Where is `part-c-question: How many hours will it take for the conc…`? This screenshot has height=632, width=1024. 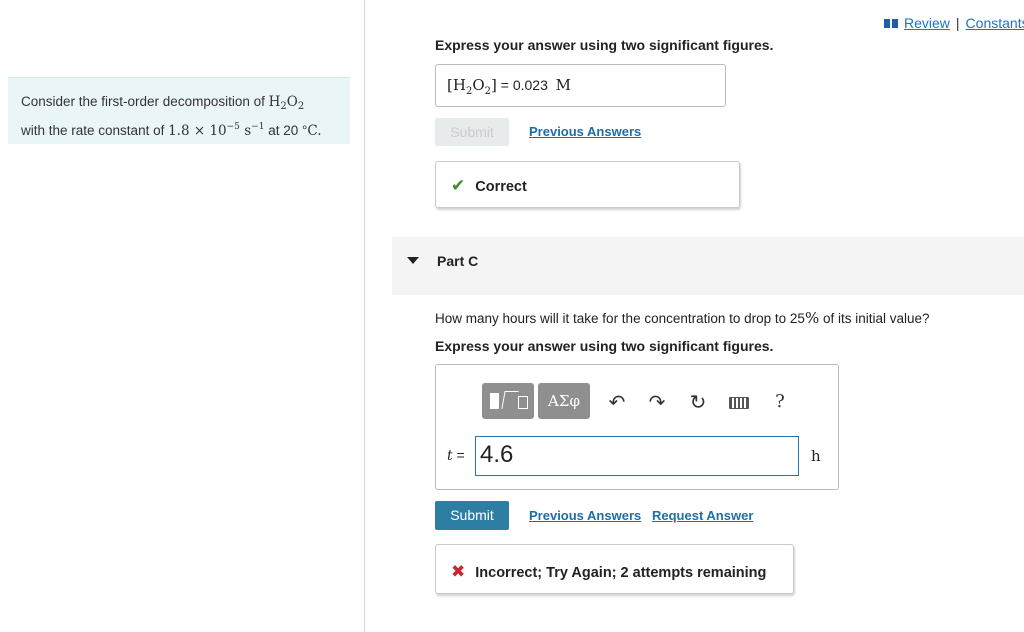 part-c-question: How many hours will it take for the conc… is located at coordinates (682, 318).